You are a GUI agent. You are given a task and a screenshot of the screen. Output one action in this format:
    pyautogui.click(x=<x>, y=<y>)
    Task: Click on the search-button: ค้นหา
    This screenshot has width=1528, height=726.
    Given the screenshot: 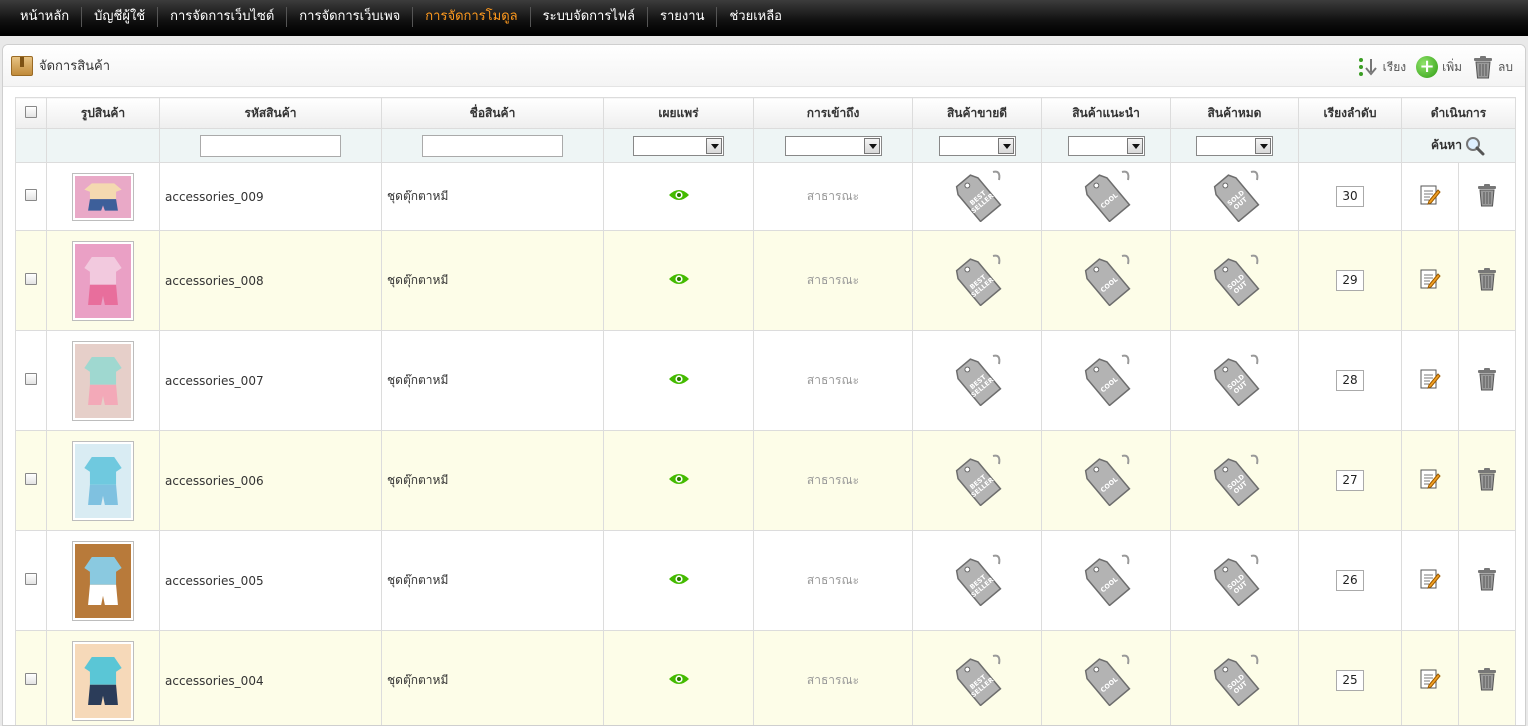 What is the action you would take?
    pyautogui.click(x=1458, y=146)
    